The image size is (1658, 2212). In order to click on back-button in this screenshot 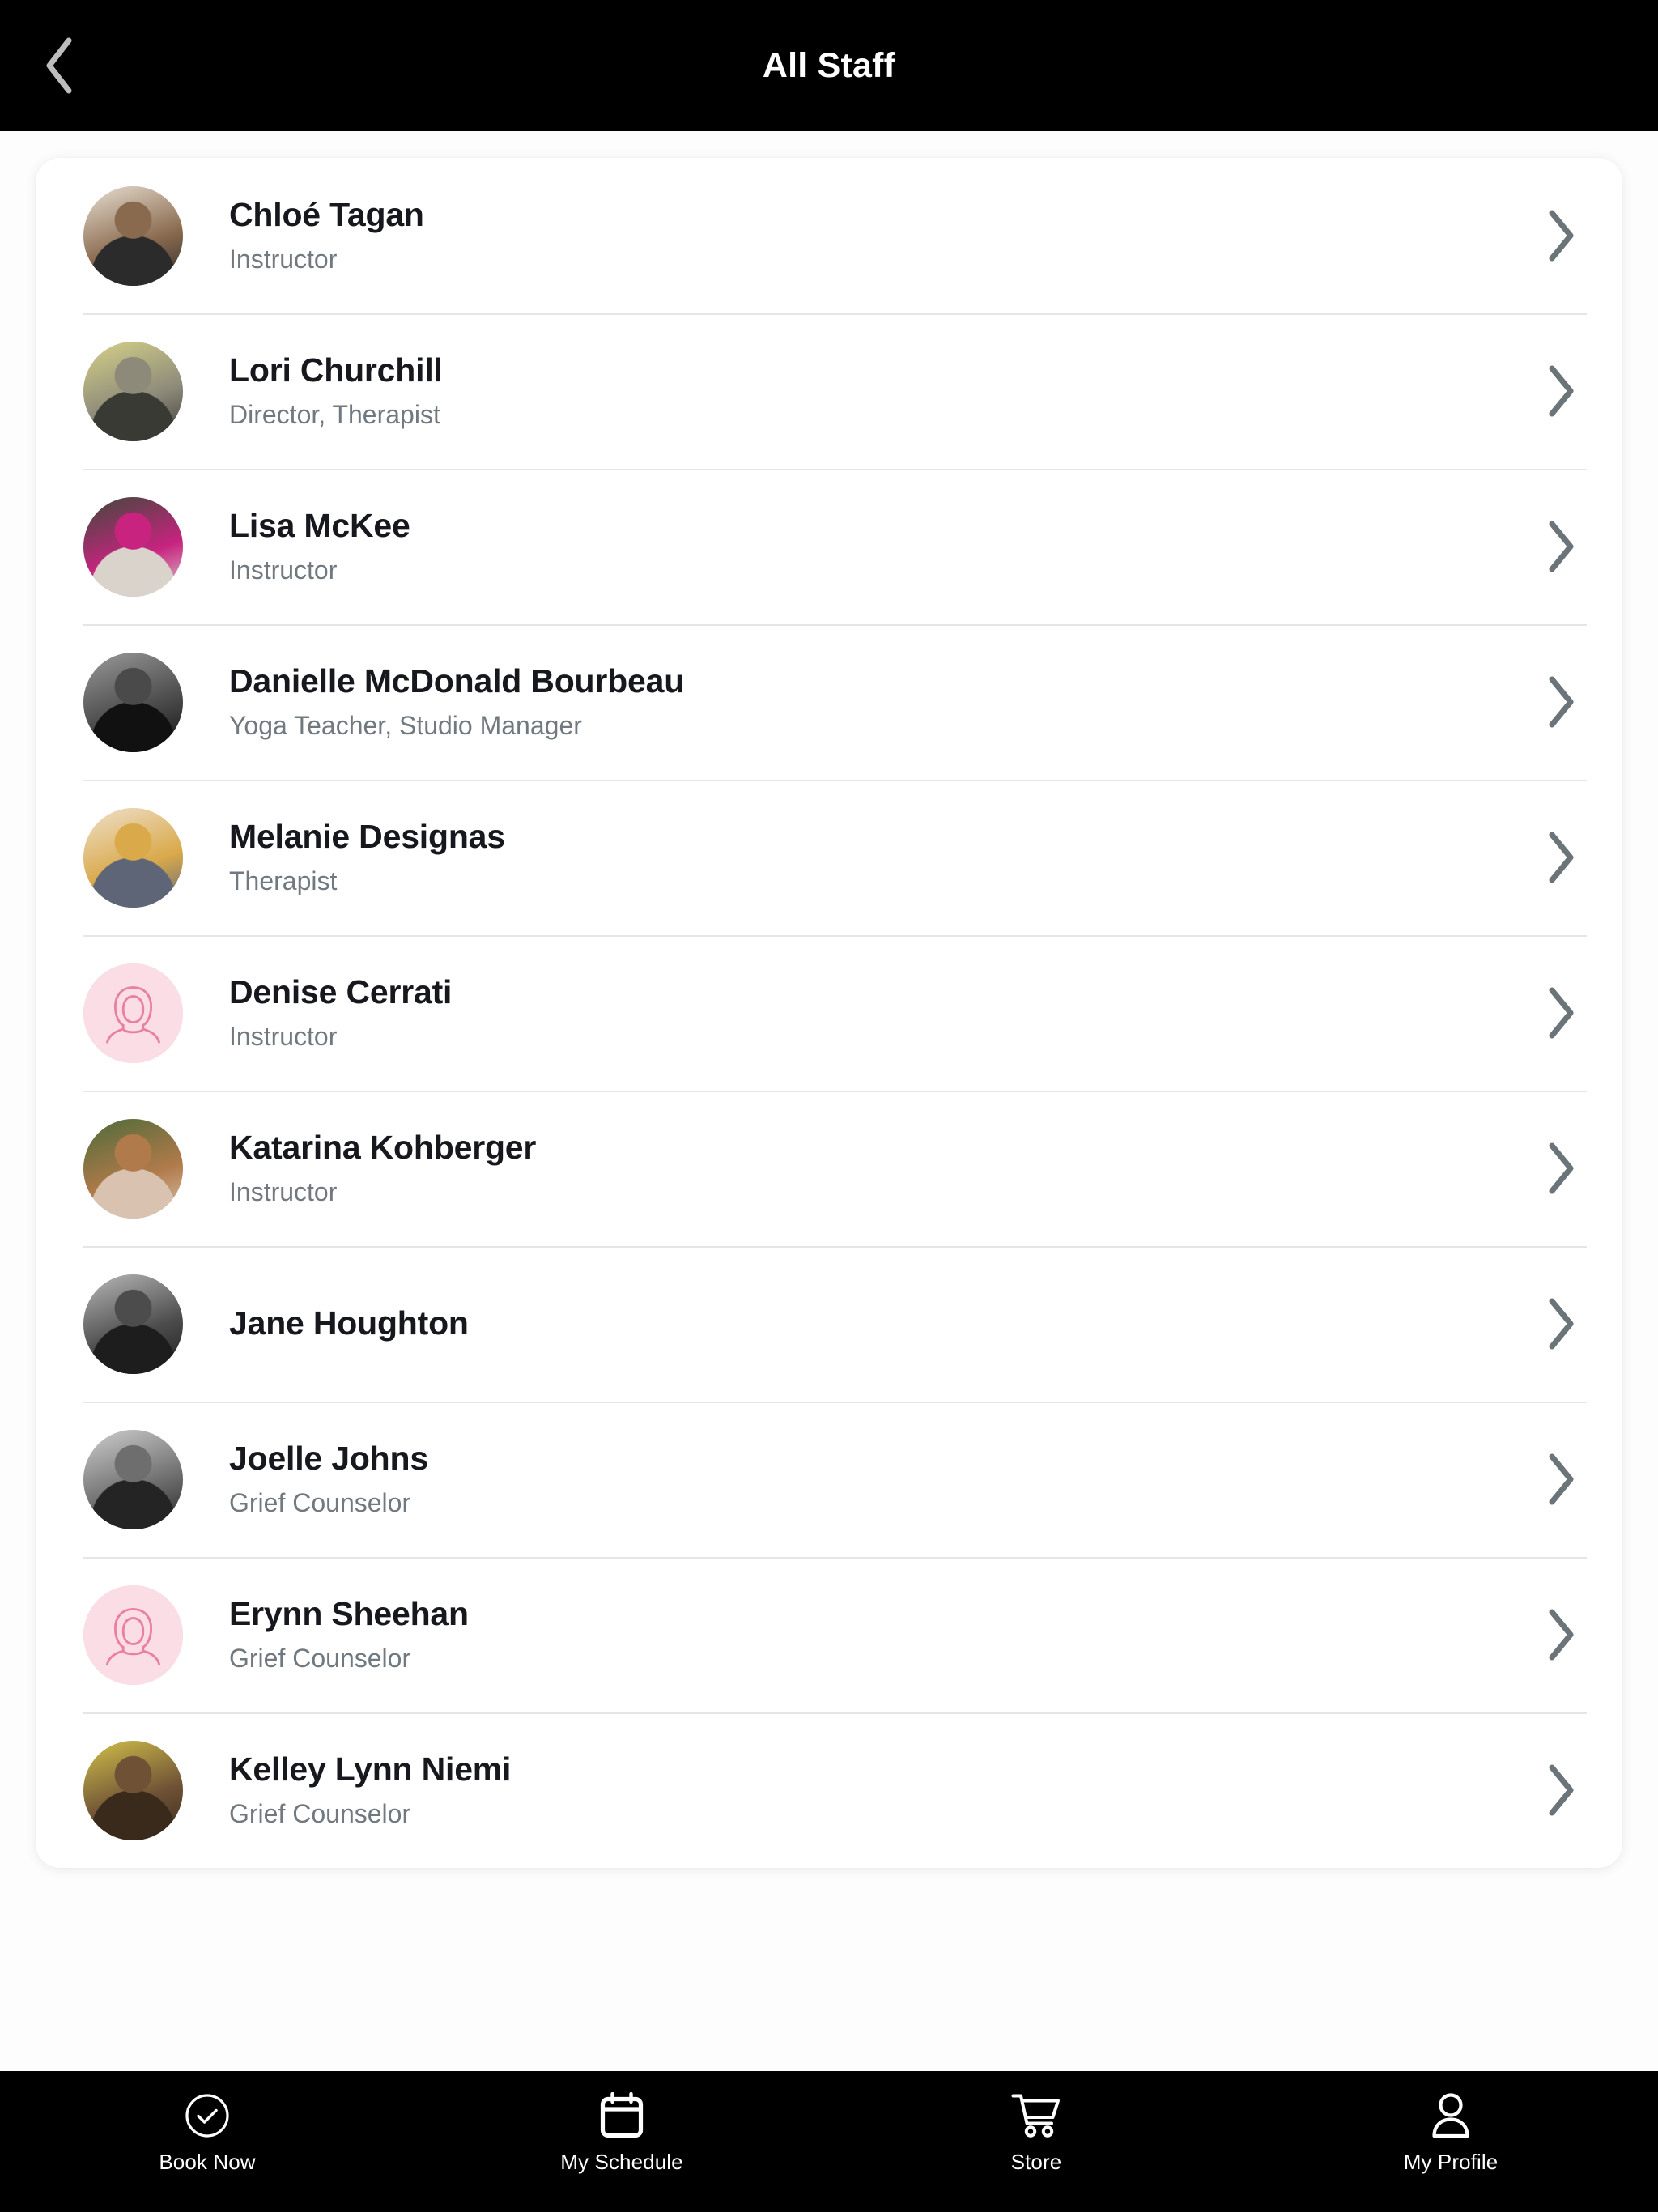, I will do `click(59, 65)`.